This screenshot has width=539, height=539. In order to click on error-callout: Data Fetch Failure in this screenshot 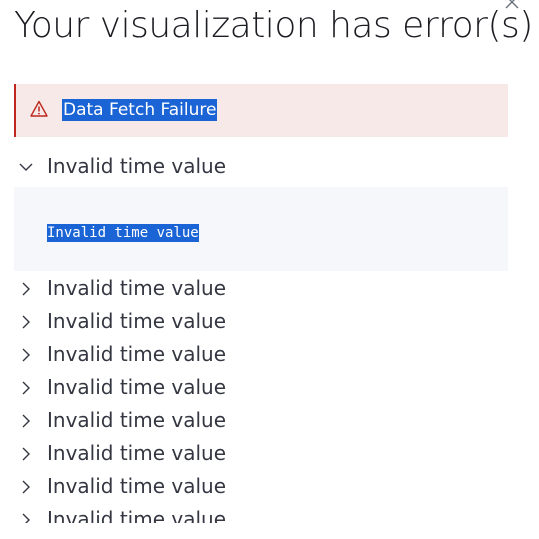, I will do `click(261, 110)`.